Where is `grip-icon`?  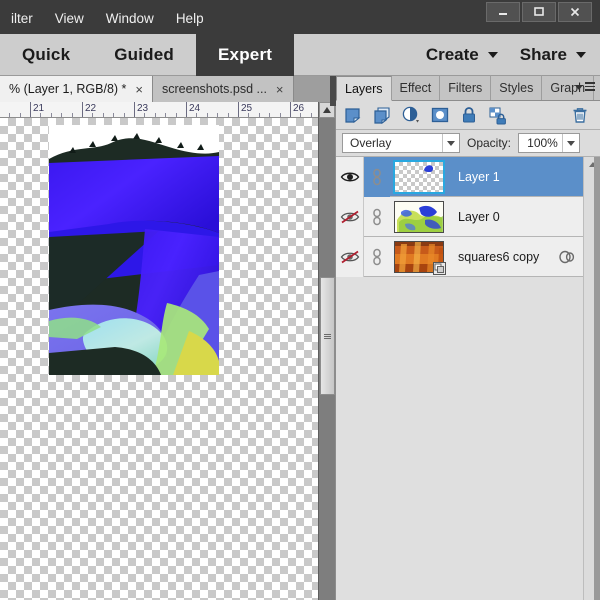 grip-icon is located at coordinates (327, 336).